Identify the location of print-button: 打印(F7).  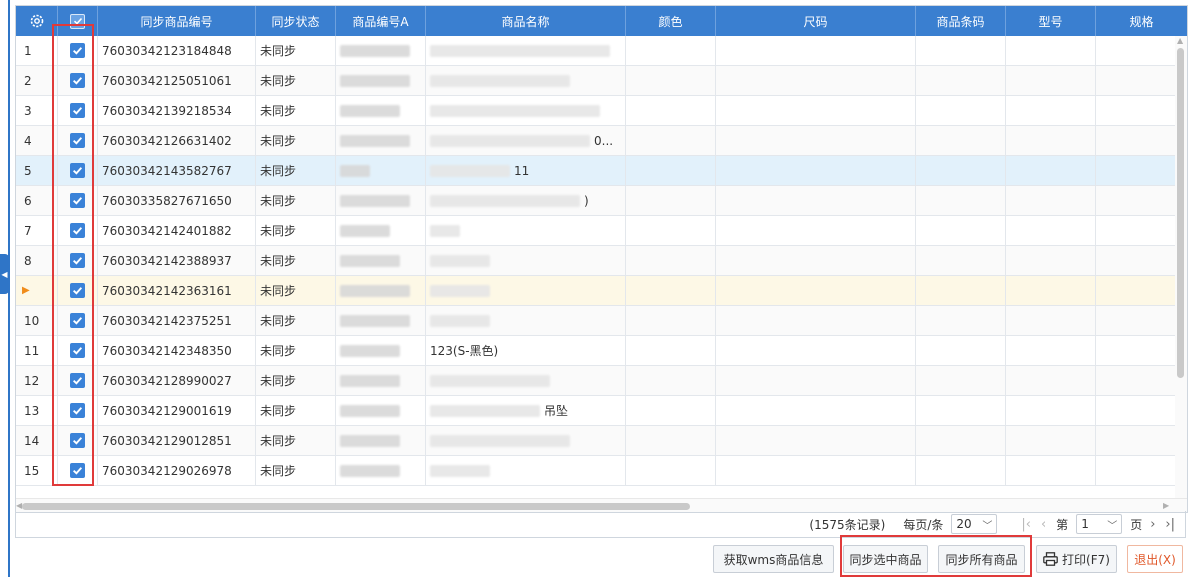
(1076, 559).